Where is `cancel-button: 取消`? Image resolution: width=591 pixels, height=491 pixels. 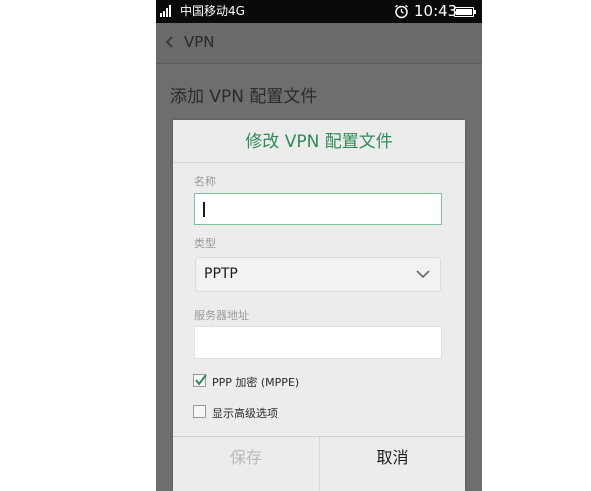 cancel-button: 取消 is located at coordinates (392, 457).